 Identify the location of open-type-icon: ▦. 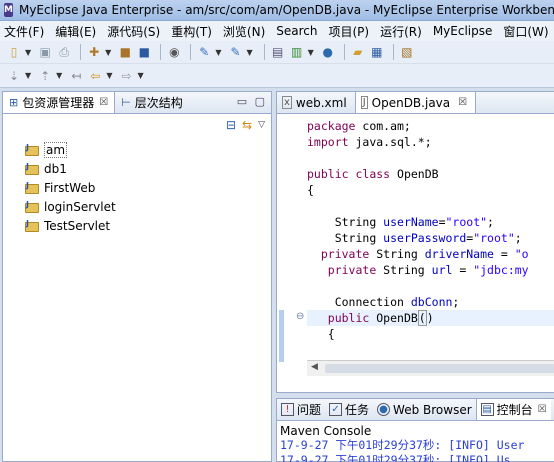
(377, 52).